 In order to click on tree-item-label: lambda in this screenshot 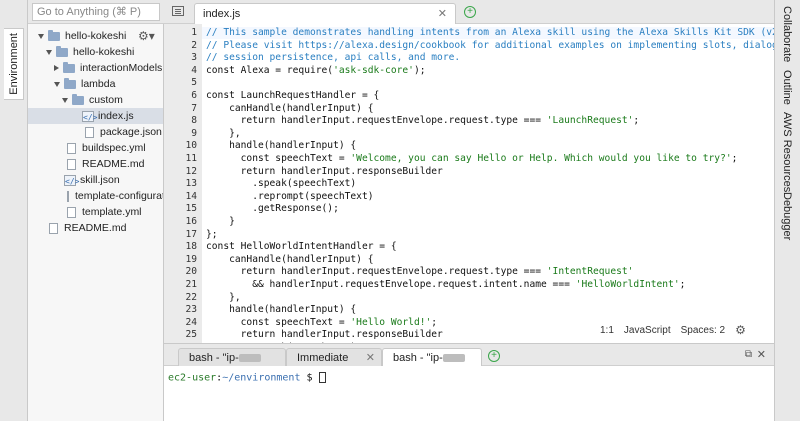, I will do `click(98, 84)`.